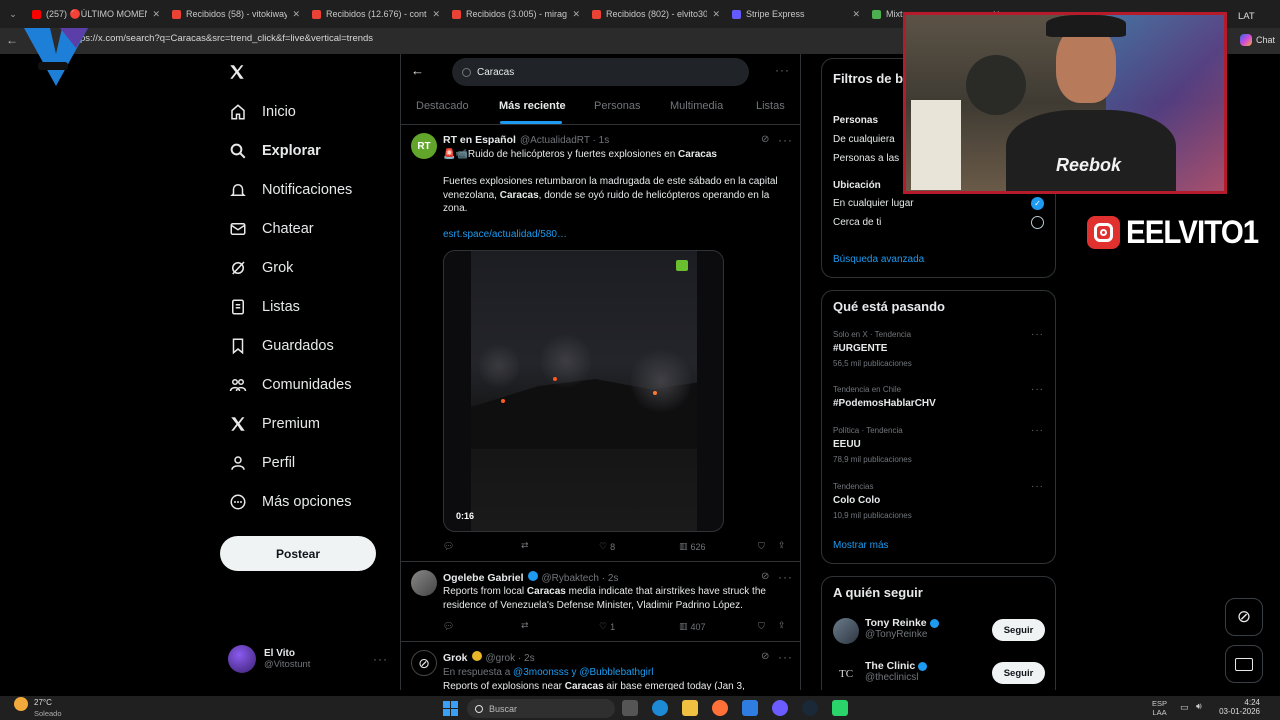 The width and height of the screenshot is (1280, 720). Describe the element at coordinates (237, 72) in the screenshot. I see `x-logo-icon` at that location.